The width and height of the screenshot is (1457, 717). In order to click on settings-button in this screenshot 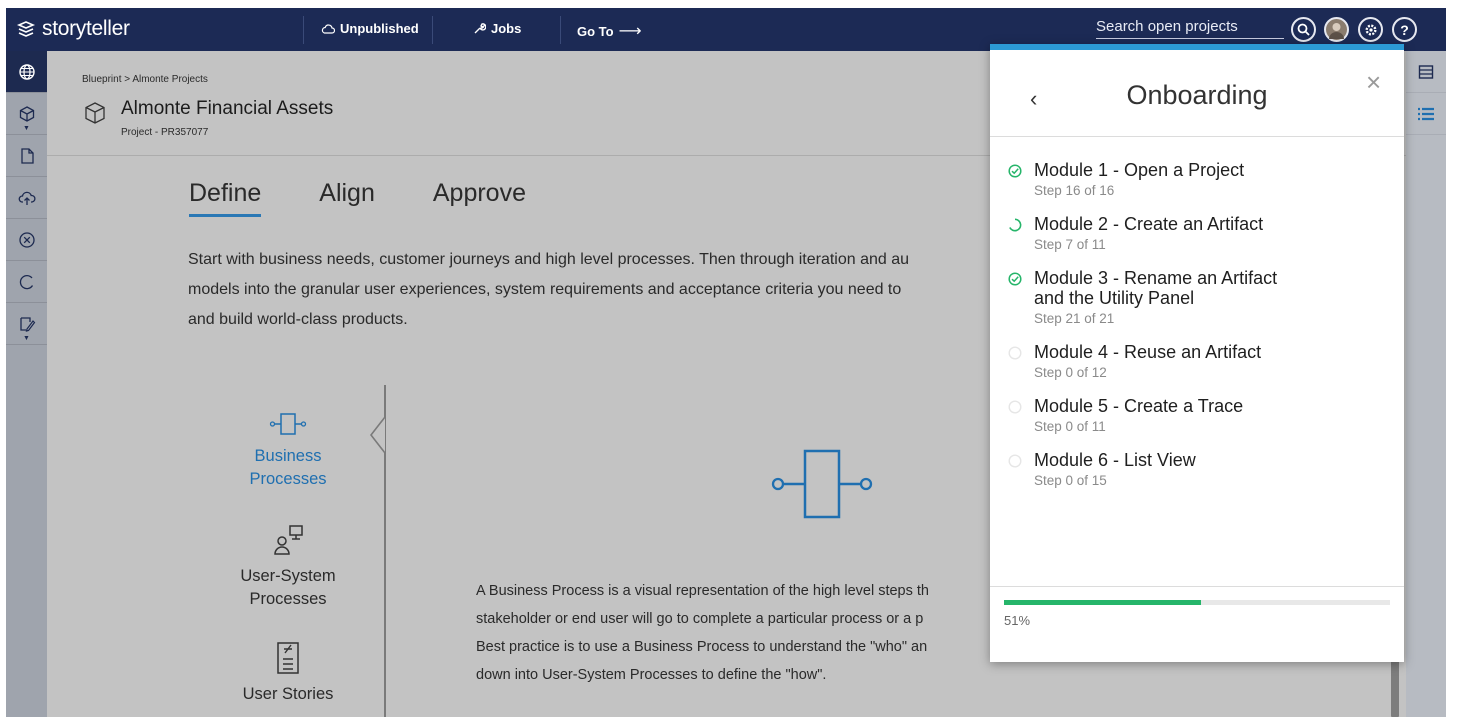, I will do `click(1370, 29)`.